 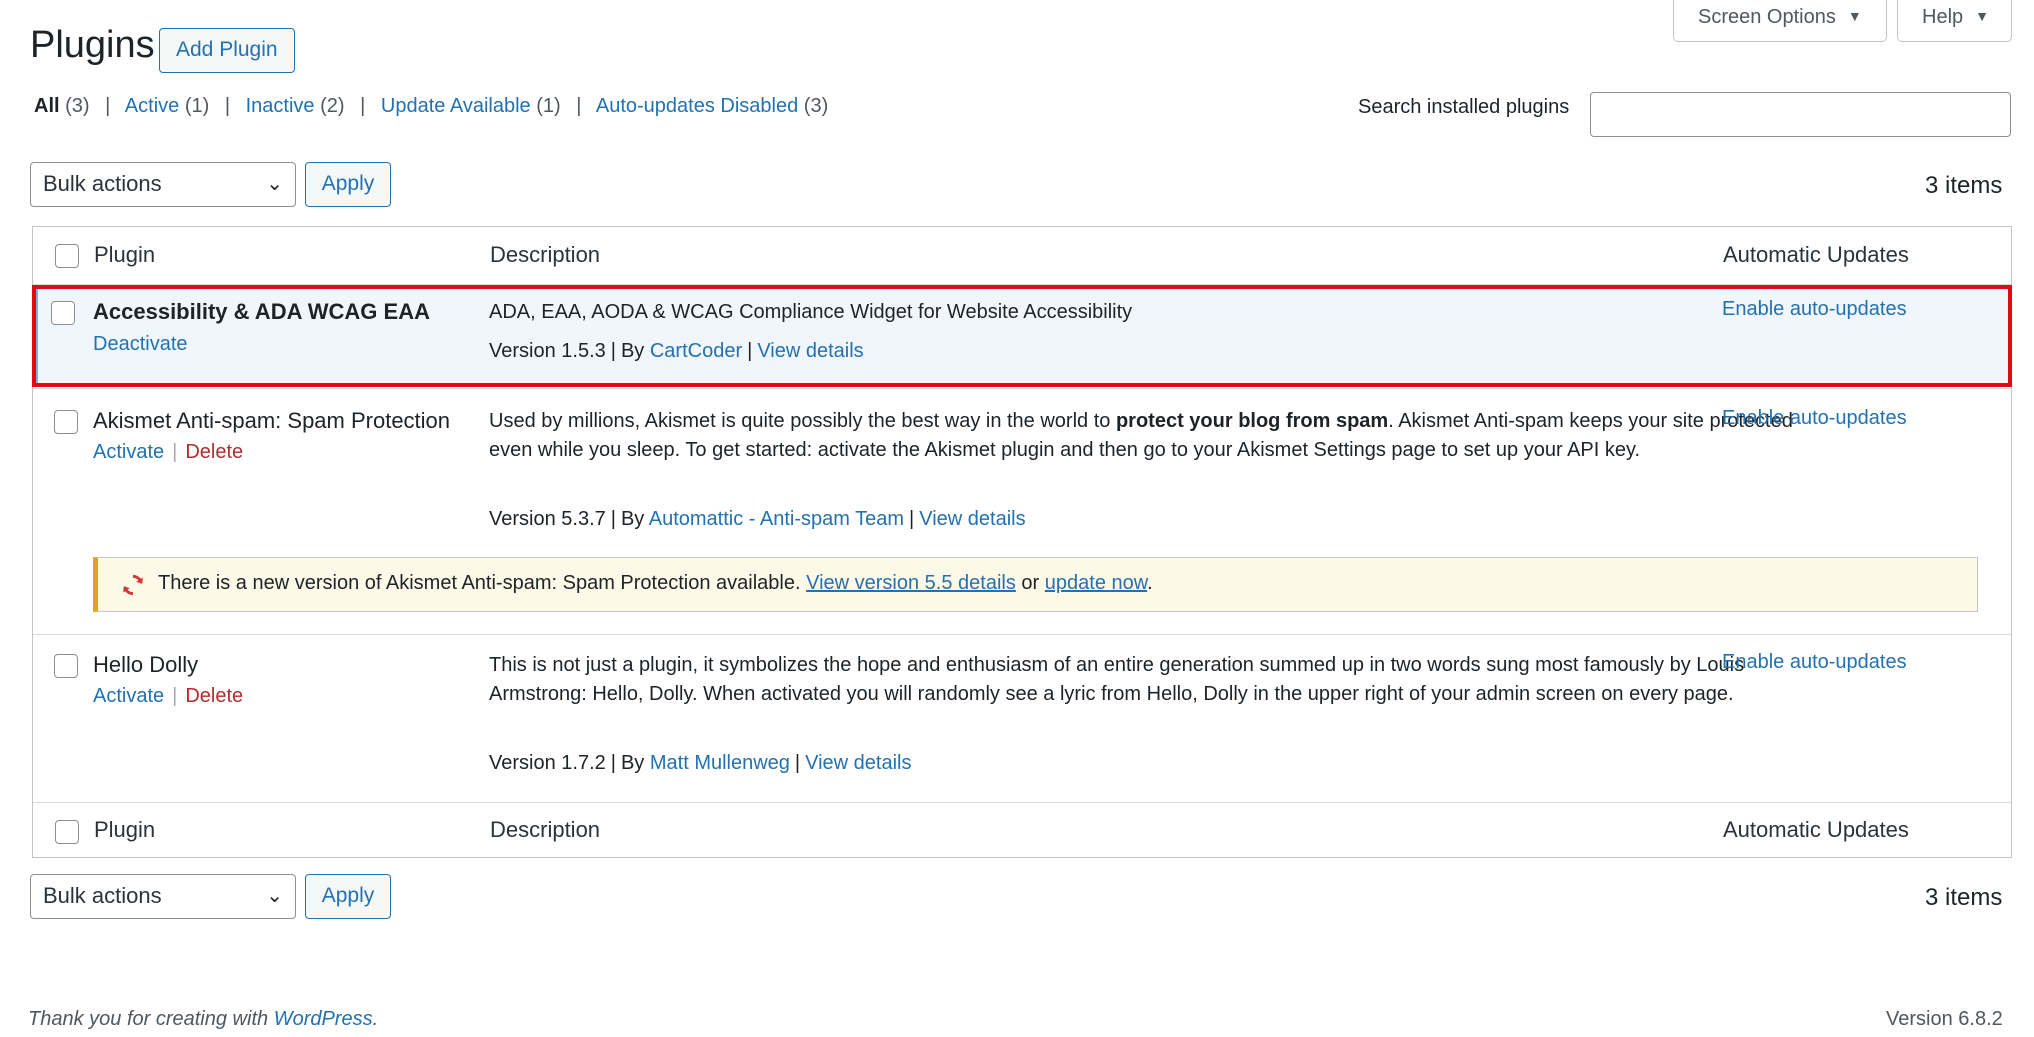 What do you see at coordinates (1816, 254) in the screenshot?
I see `column-header-automatic-updates: Automatic Updates` at bounding box center [1816, 254].